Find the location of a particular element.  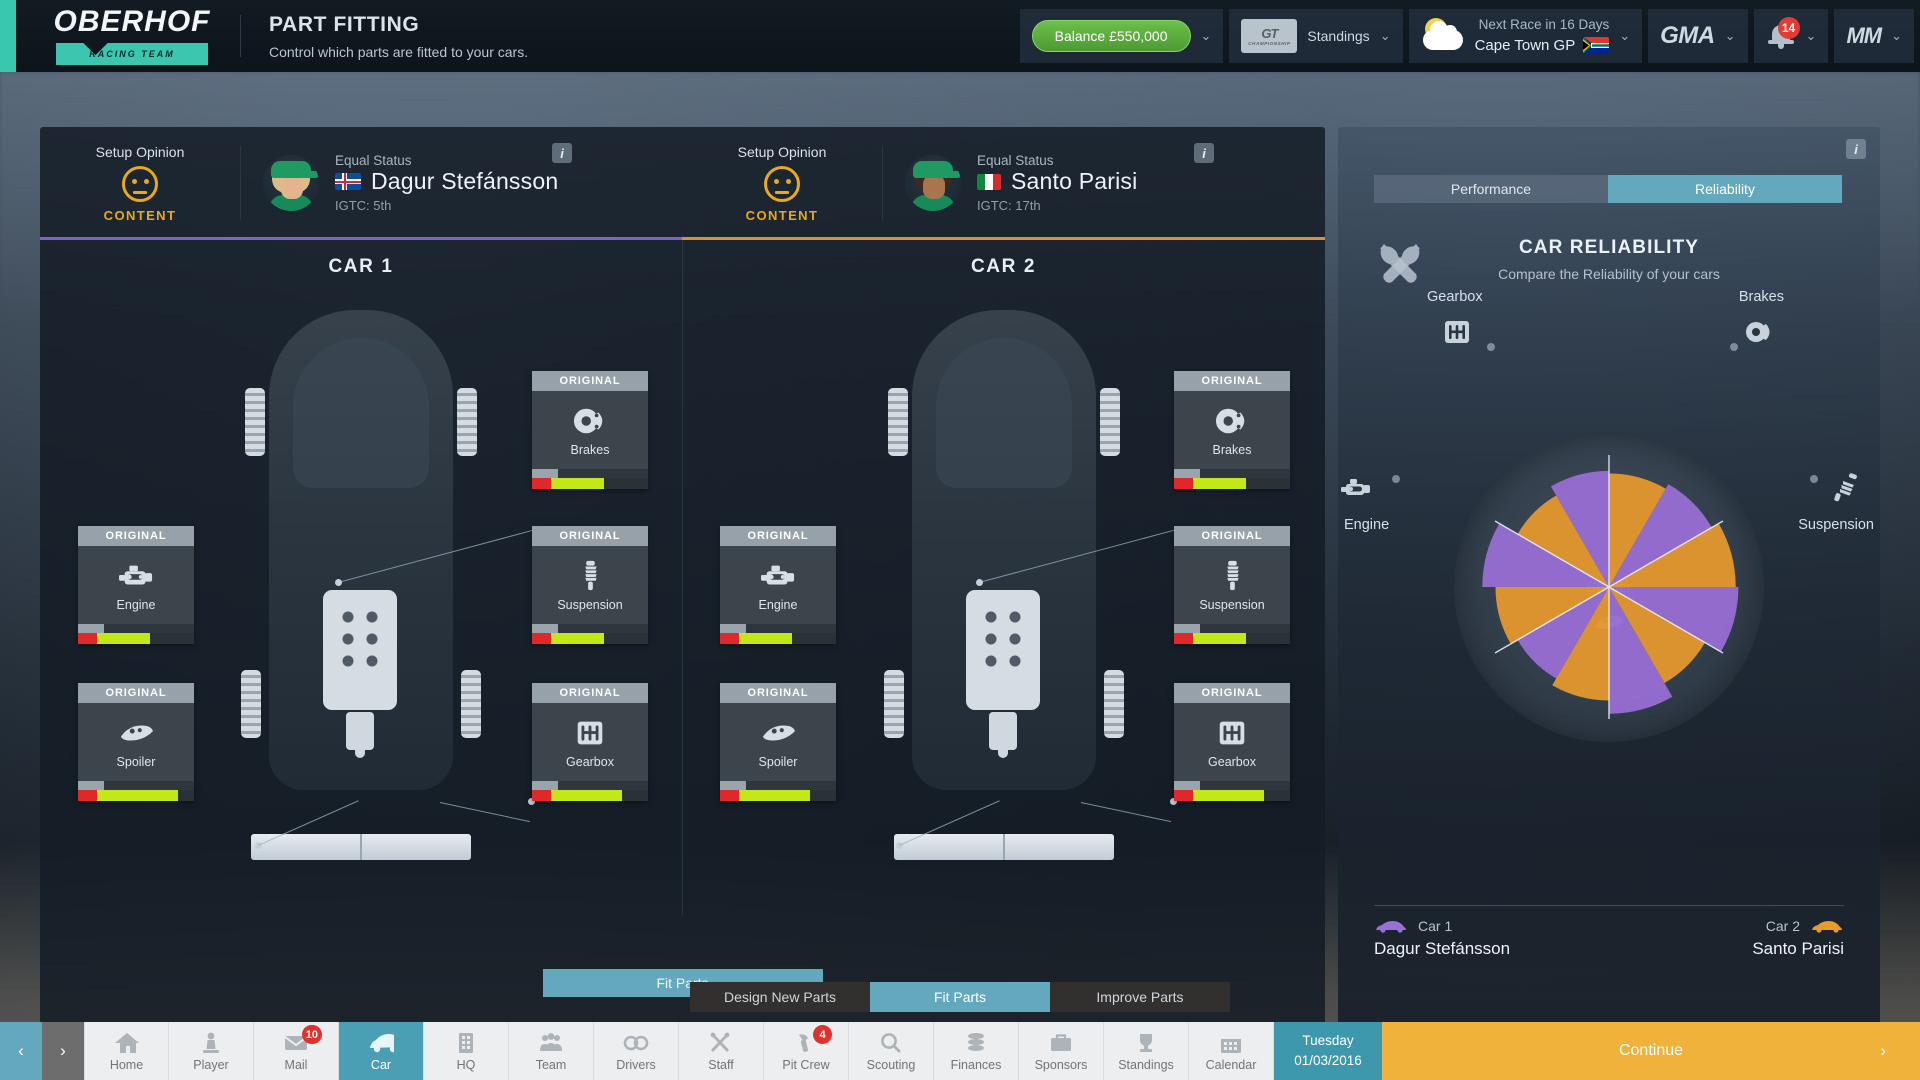

axis-dot is located at coordinates (1491, 347).